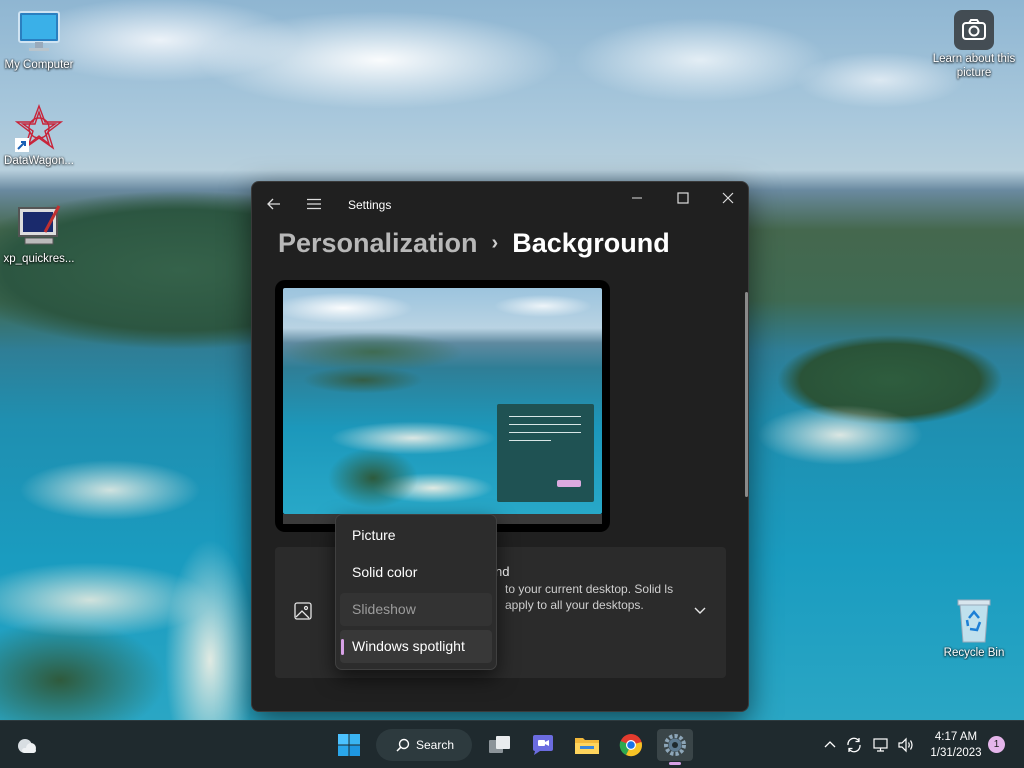 This screenshot has height=768, width=1024. I want to click on datawagon-icon, so click(39, 128).